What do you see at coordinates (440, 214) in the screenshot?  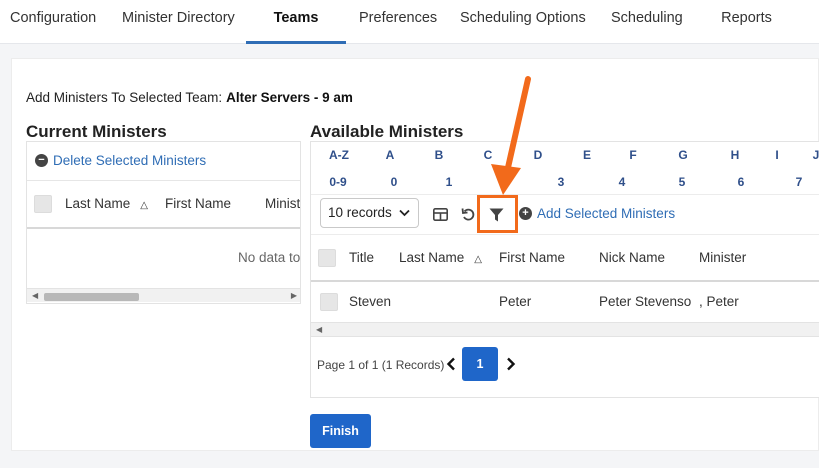 I see `column-chooser-icon` at bounding box center [440, 214].